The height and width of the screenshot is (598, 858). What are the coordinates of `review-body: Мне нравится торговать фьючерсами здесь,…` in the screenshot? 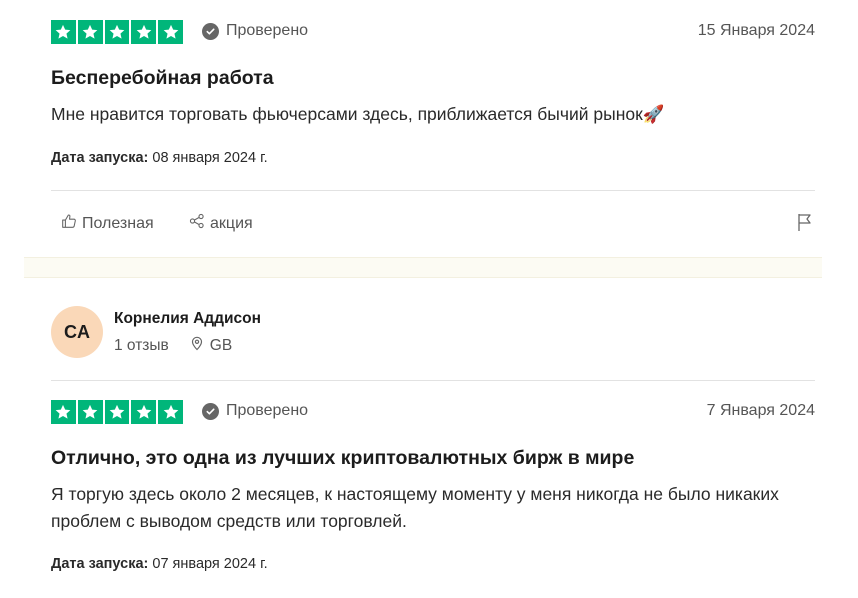 It's located at (358, 114).